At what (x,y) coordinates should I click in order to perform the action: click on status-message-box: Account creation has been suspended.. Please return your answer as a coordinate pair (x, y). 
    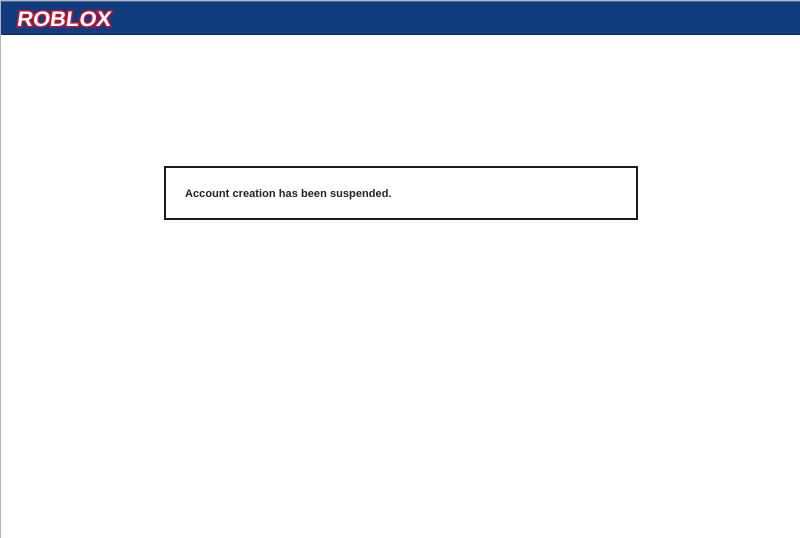
    Looking at the image, I should click on (401, 193).